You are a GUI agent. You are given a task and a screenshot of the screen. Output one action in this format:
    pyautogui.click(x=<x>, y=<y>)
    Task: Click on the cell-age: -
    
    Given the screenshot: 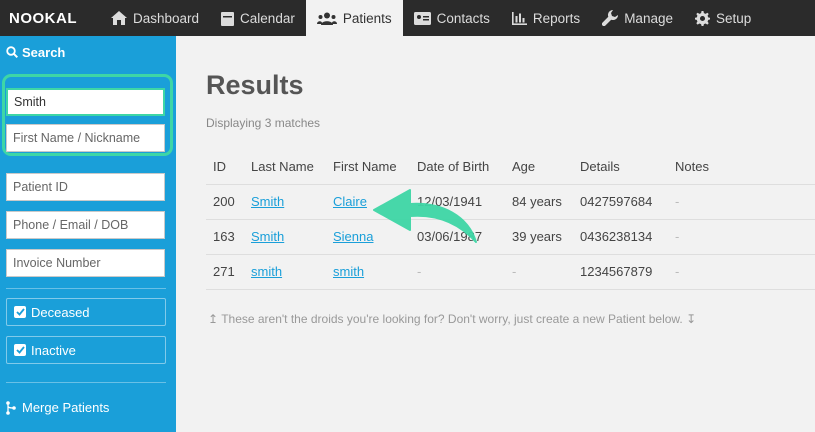 What is the action you would take?
    pyautogui.click(x=539, y=271)
    